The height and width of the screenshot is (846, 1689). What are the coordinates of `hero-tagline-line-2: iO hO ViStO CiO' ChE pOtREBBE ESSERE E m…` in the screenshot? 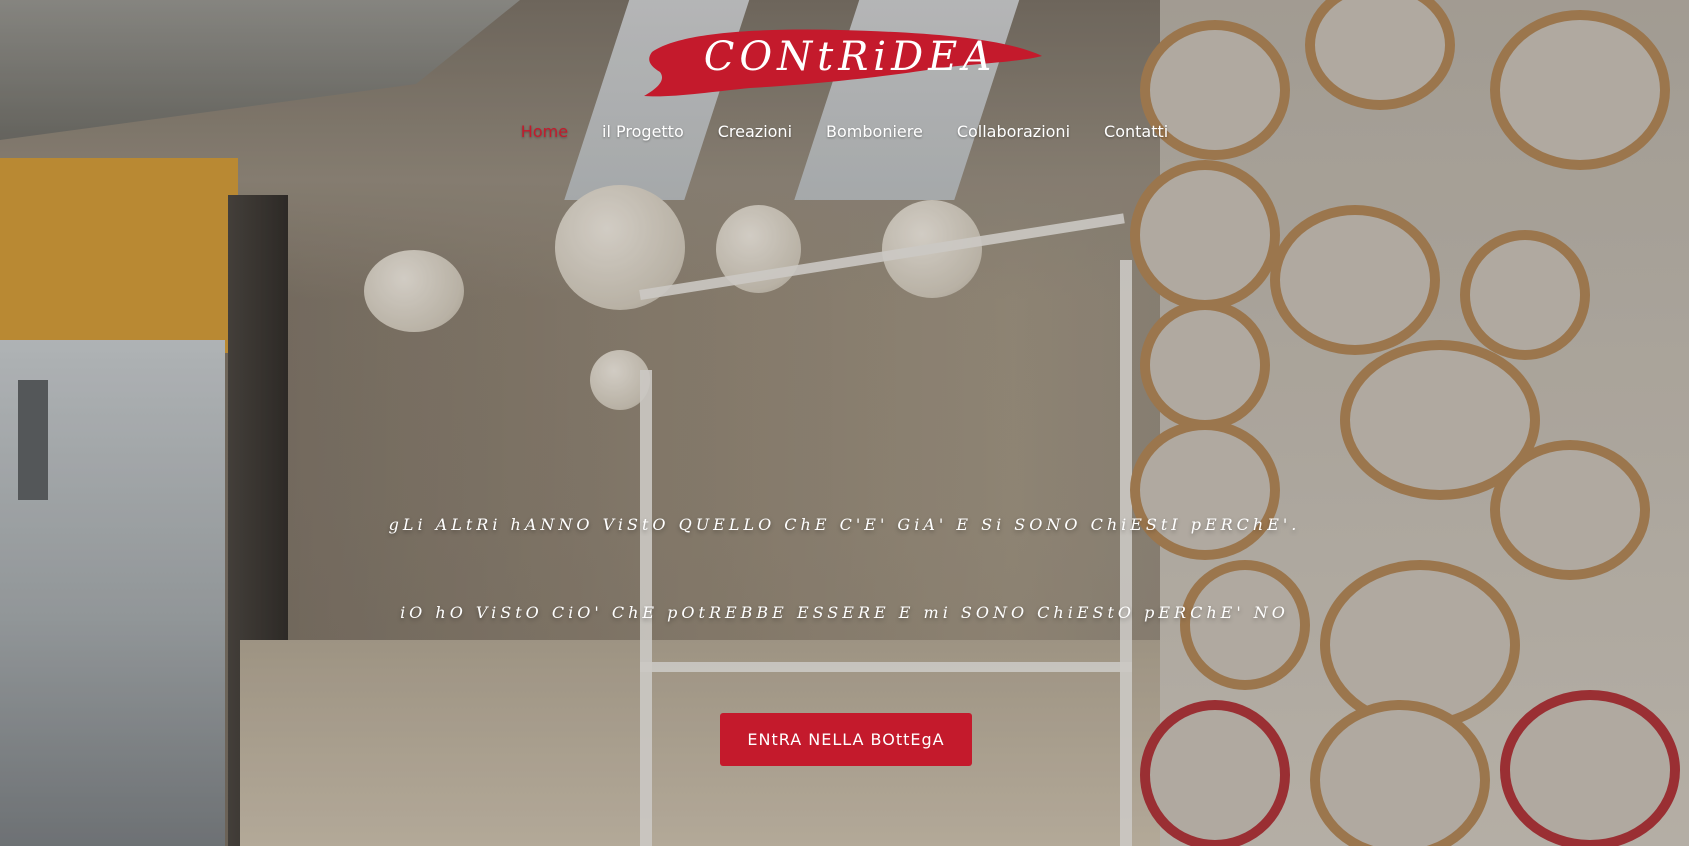 It's located at (844, 612).